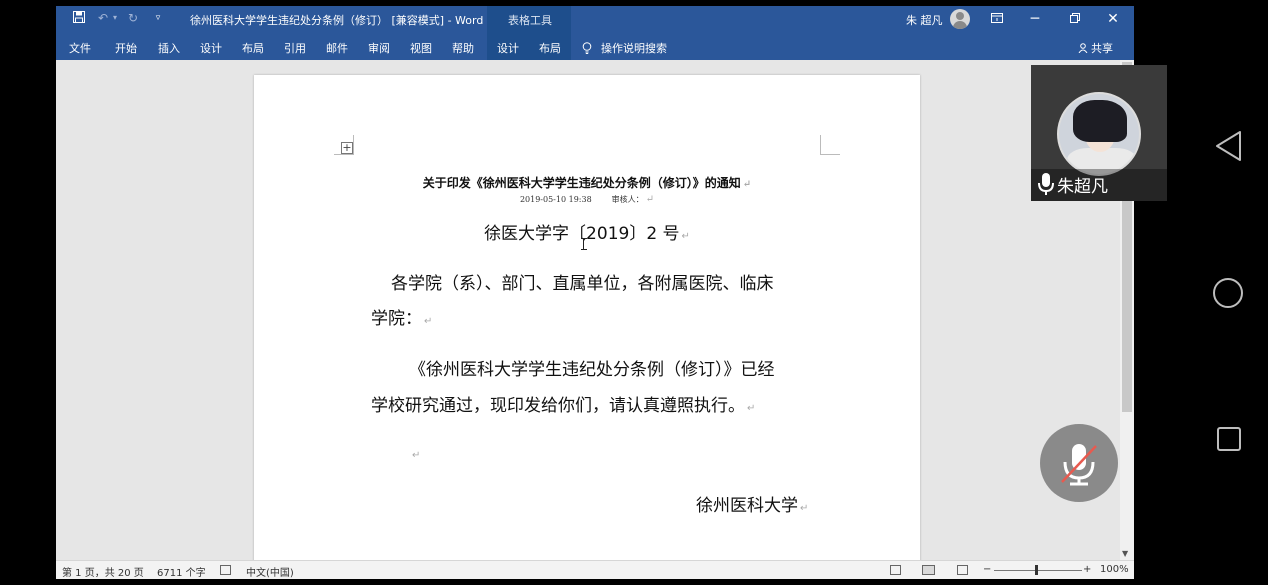  What do you see at coordinates (1082, 187) in the screenshot?
I see `participant-name: 朱超凡` at bounding box center [1082, 187].